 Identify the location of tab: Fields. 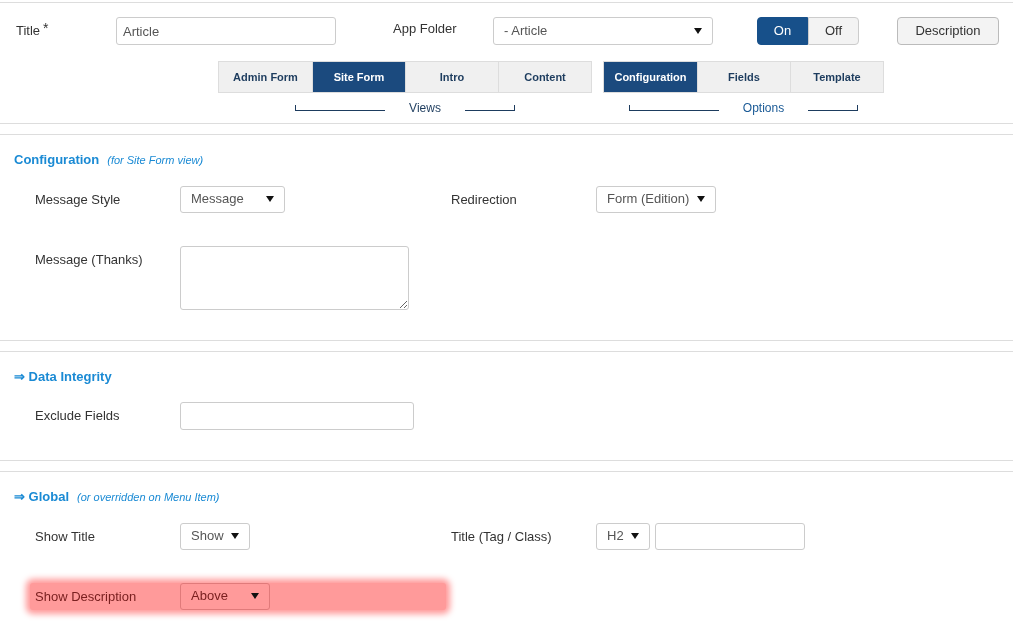
(743, 77).